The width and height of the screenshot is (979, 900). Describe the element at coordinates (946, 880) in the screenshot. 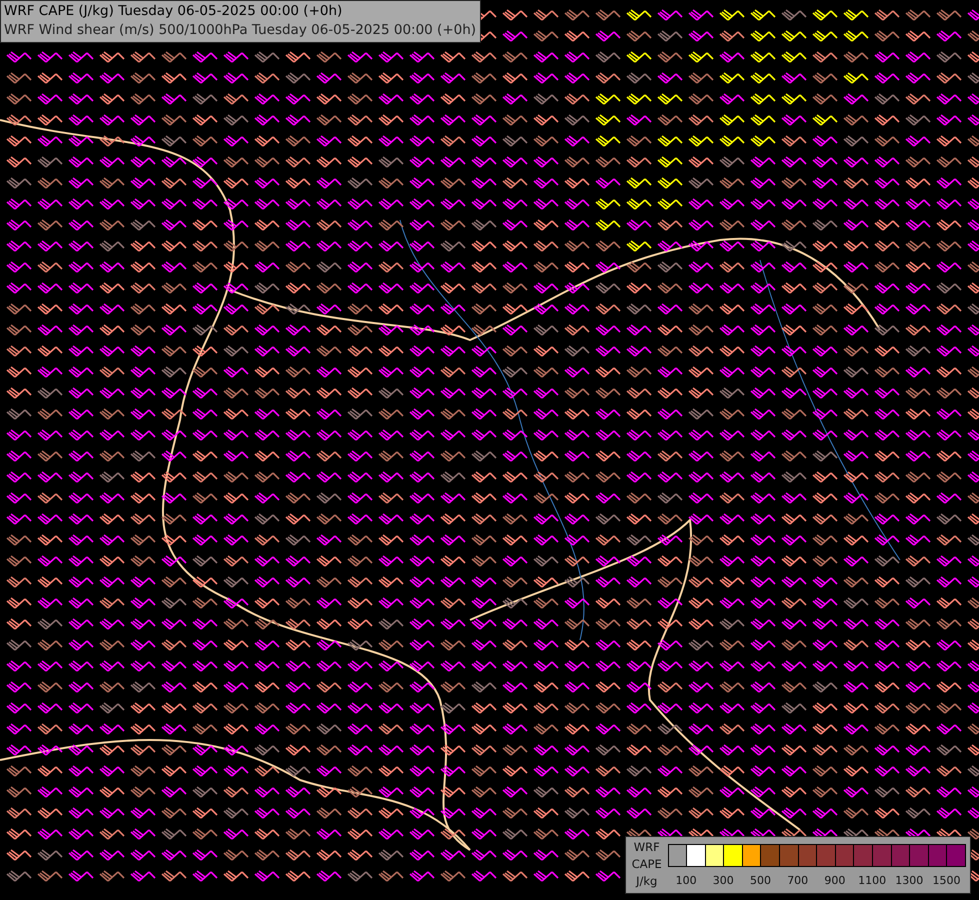

I see `scale-tick-label: 1500` at that location.